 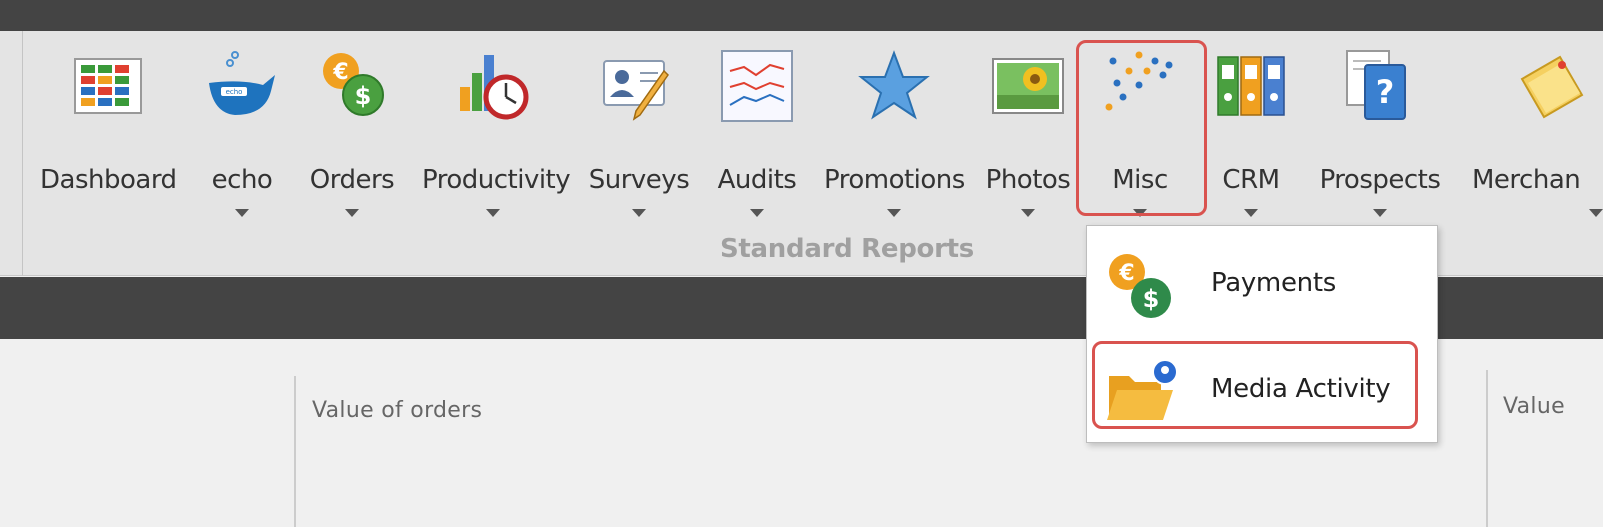 I want to click on id-card-pencil-icon, so click(x=639, y=86).